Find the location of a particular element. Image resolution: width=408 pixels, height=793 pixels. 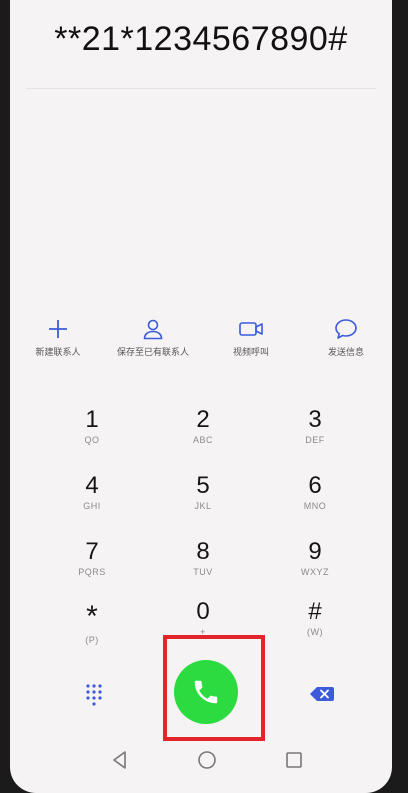

key-digit: 7 is located at coordinates (92, 551).